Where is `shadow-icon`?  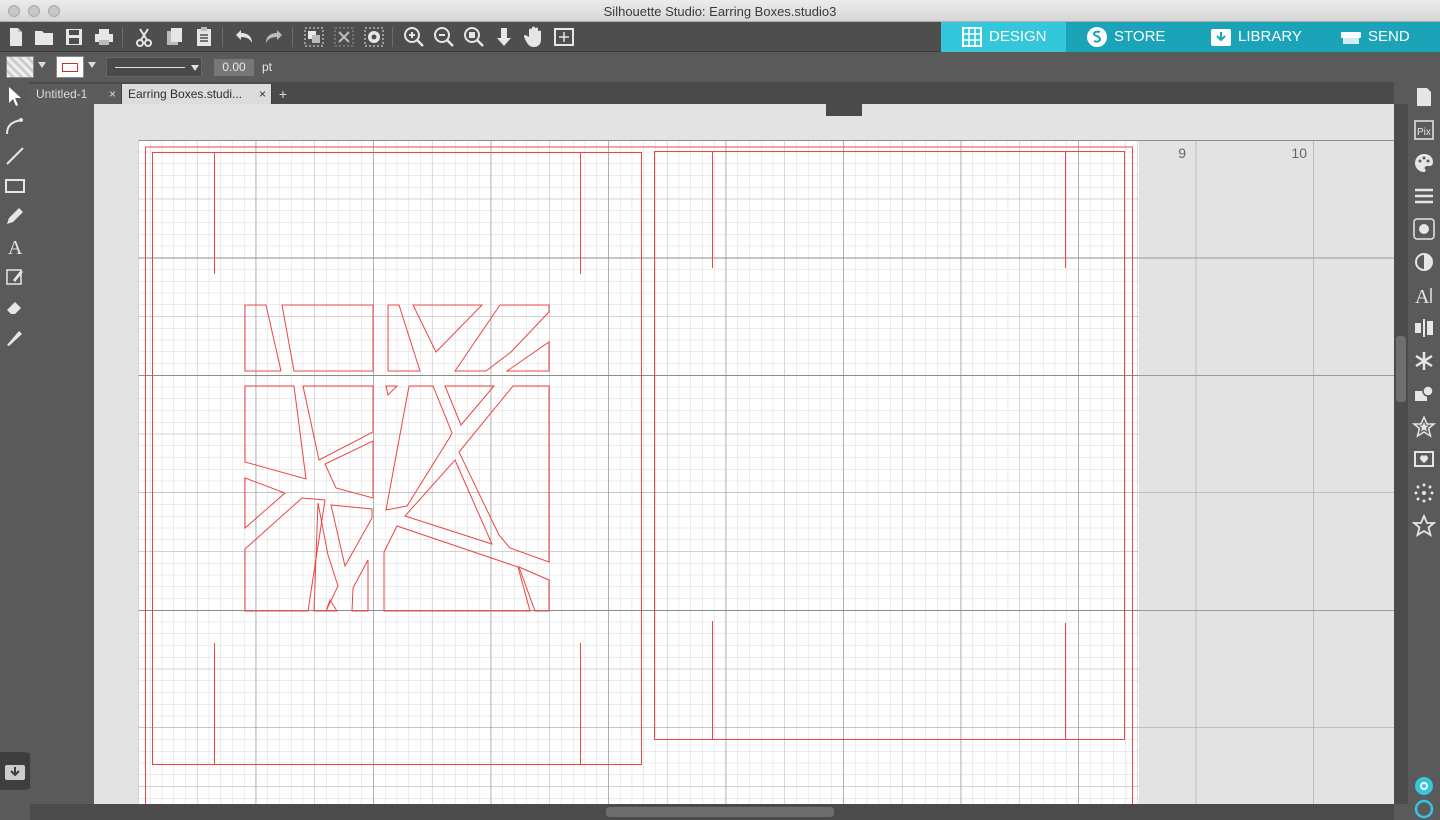
shadow-icon is located at coordinates (1424, 262).